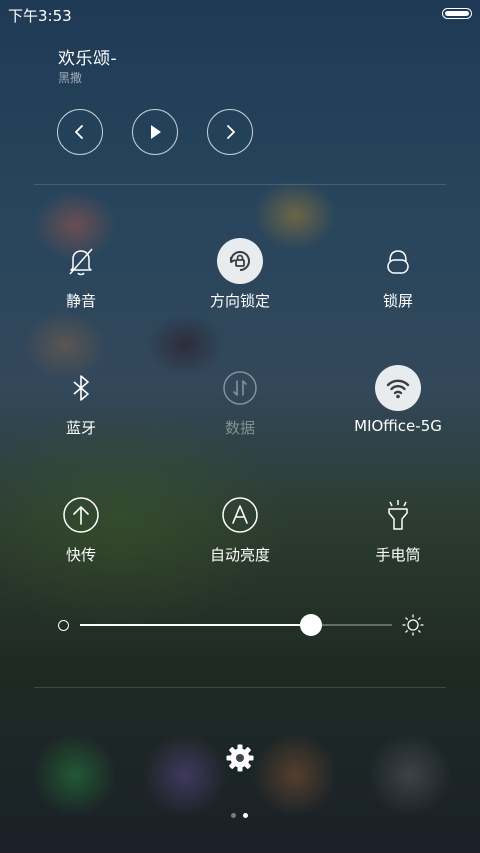 The height and width of the screenshot is (853, 480). I want to click on upload-icon, so click(81, 515).